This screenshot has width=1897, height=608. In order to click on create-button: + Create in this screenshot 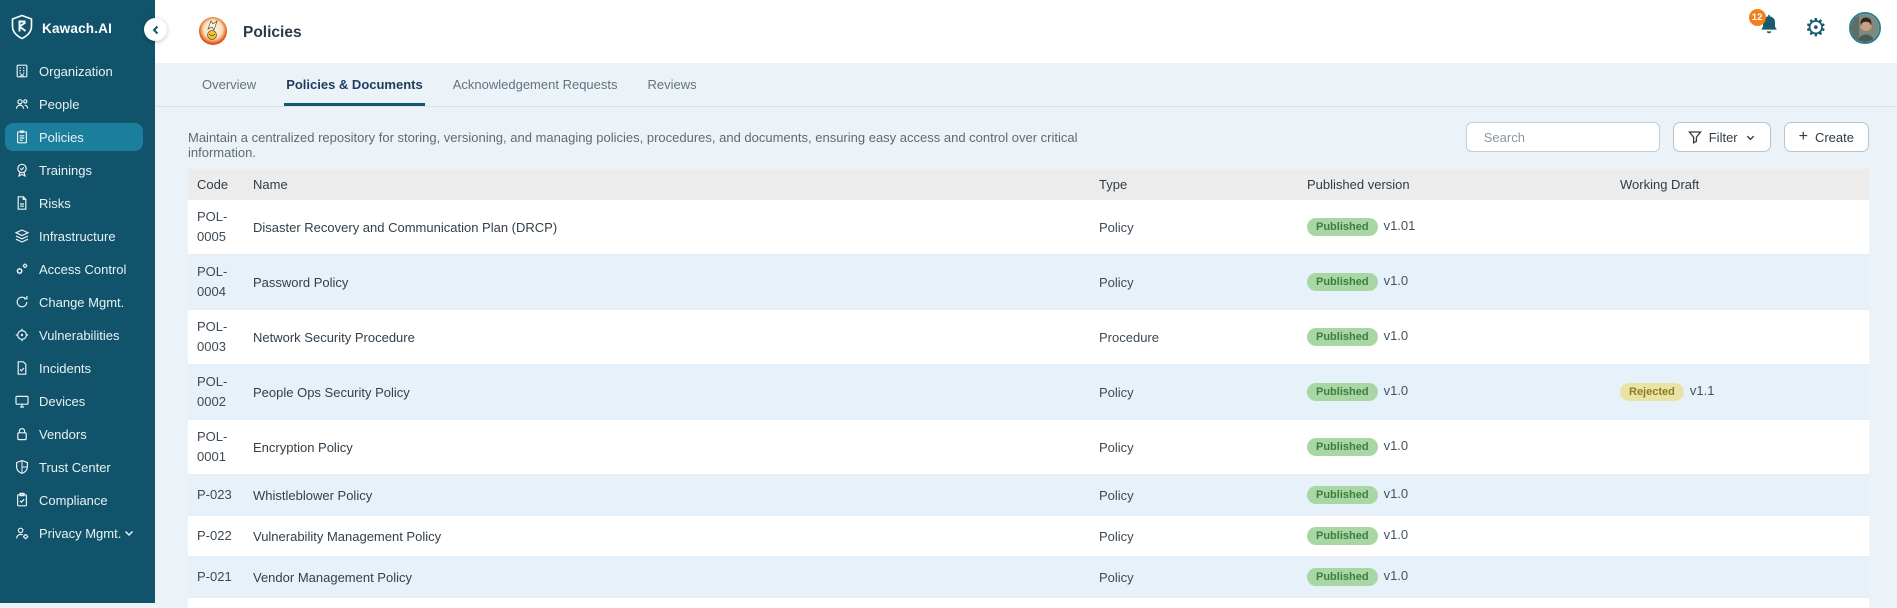, I will do `click(1826, 137)`.